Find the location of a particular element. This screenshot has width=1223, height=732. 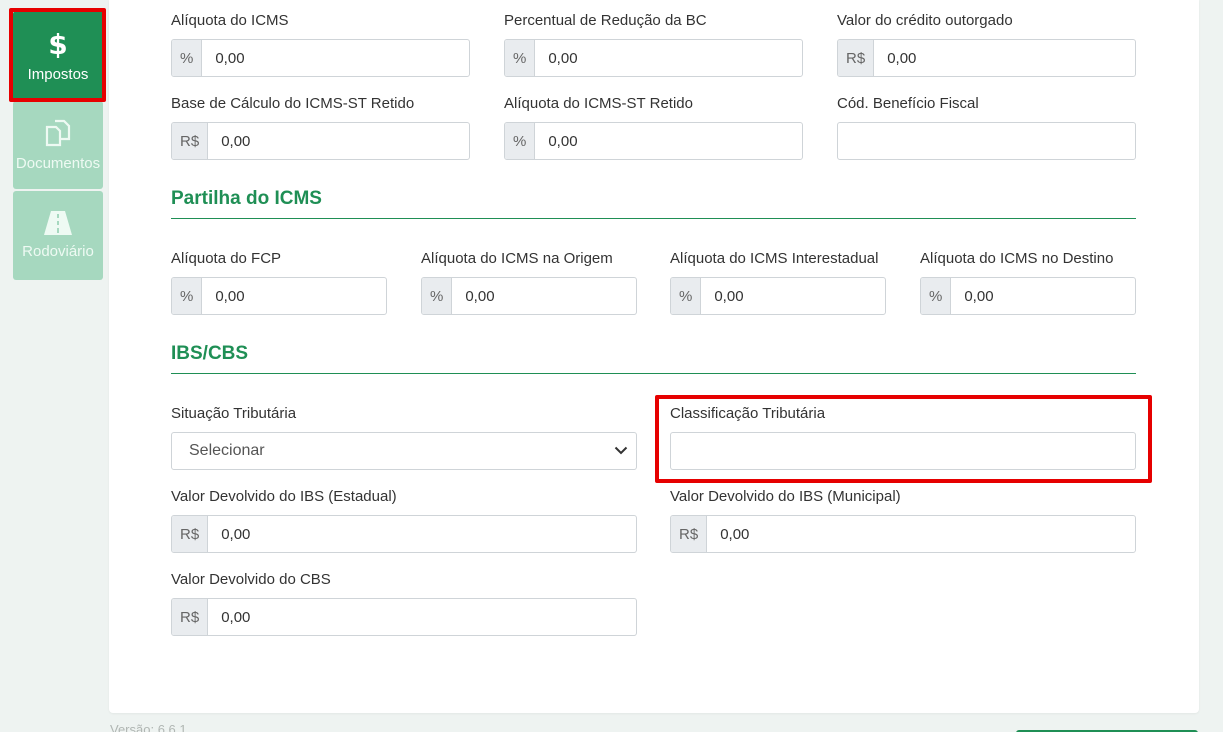

section-title-ibs-cbs: IBS/CBS is located at coordinates (210, 353).